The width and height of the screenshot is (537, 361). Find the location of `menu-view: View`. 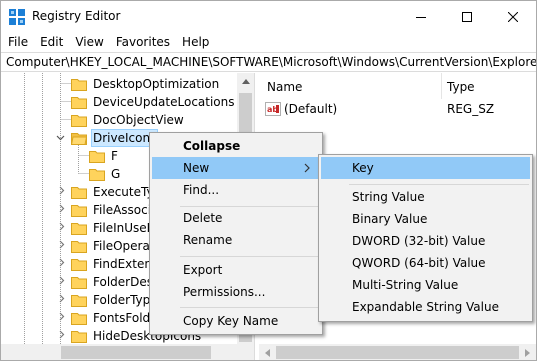

menu-view: View is located at coordinates (89, 42).